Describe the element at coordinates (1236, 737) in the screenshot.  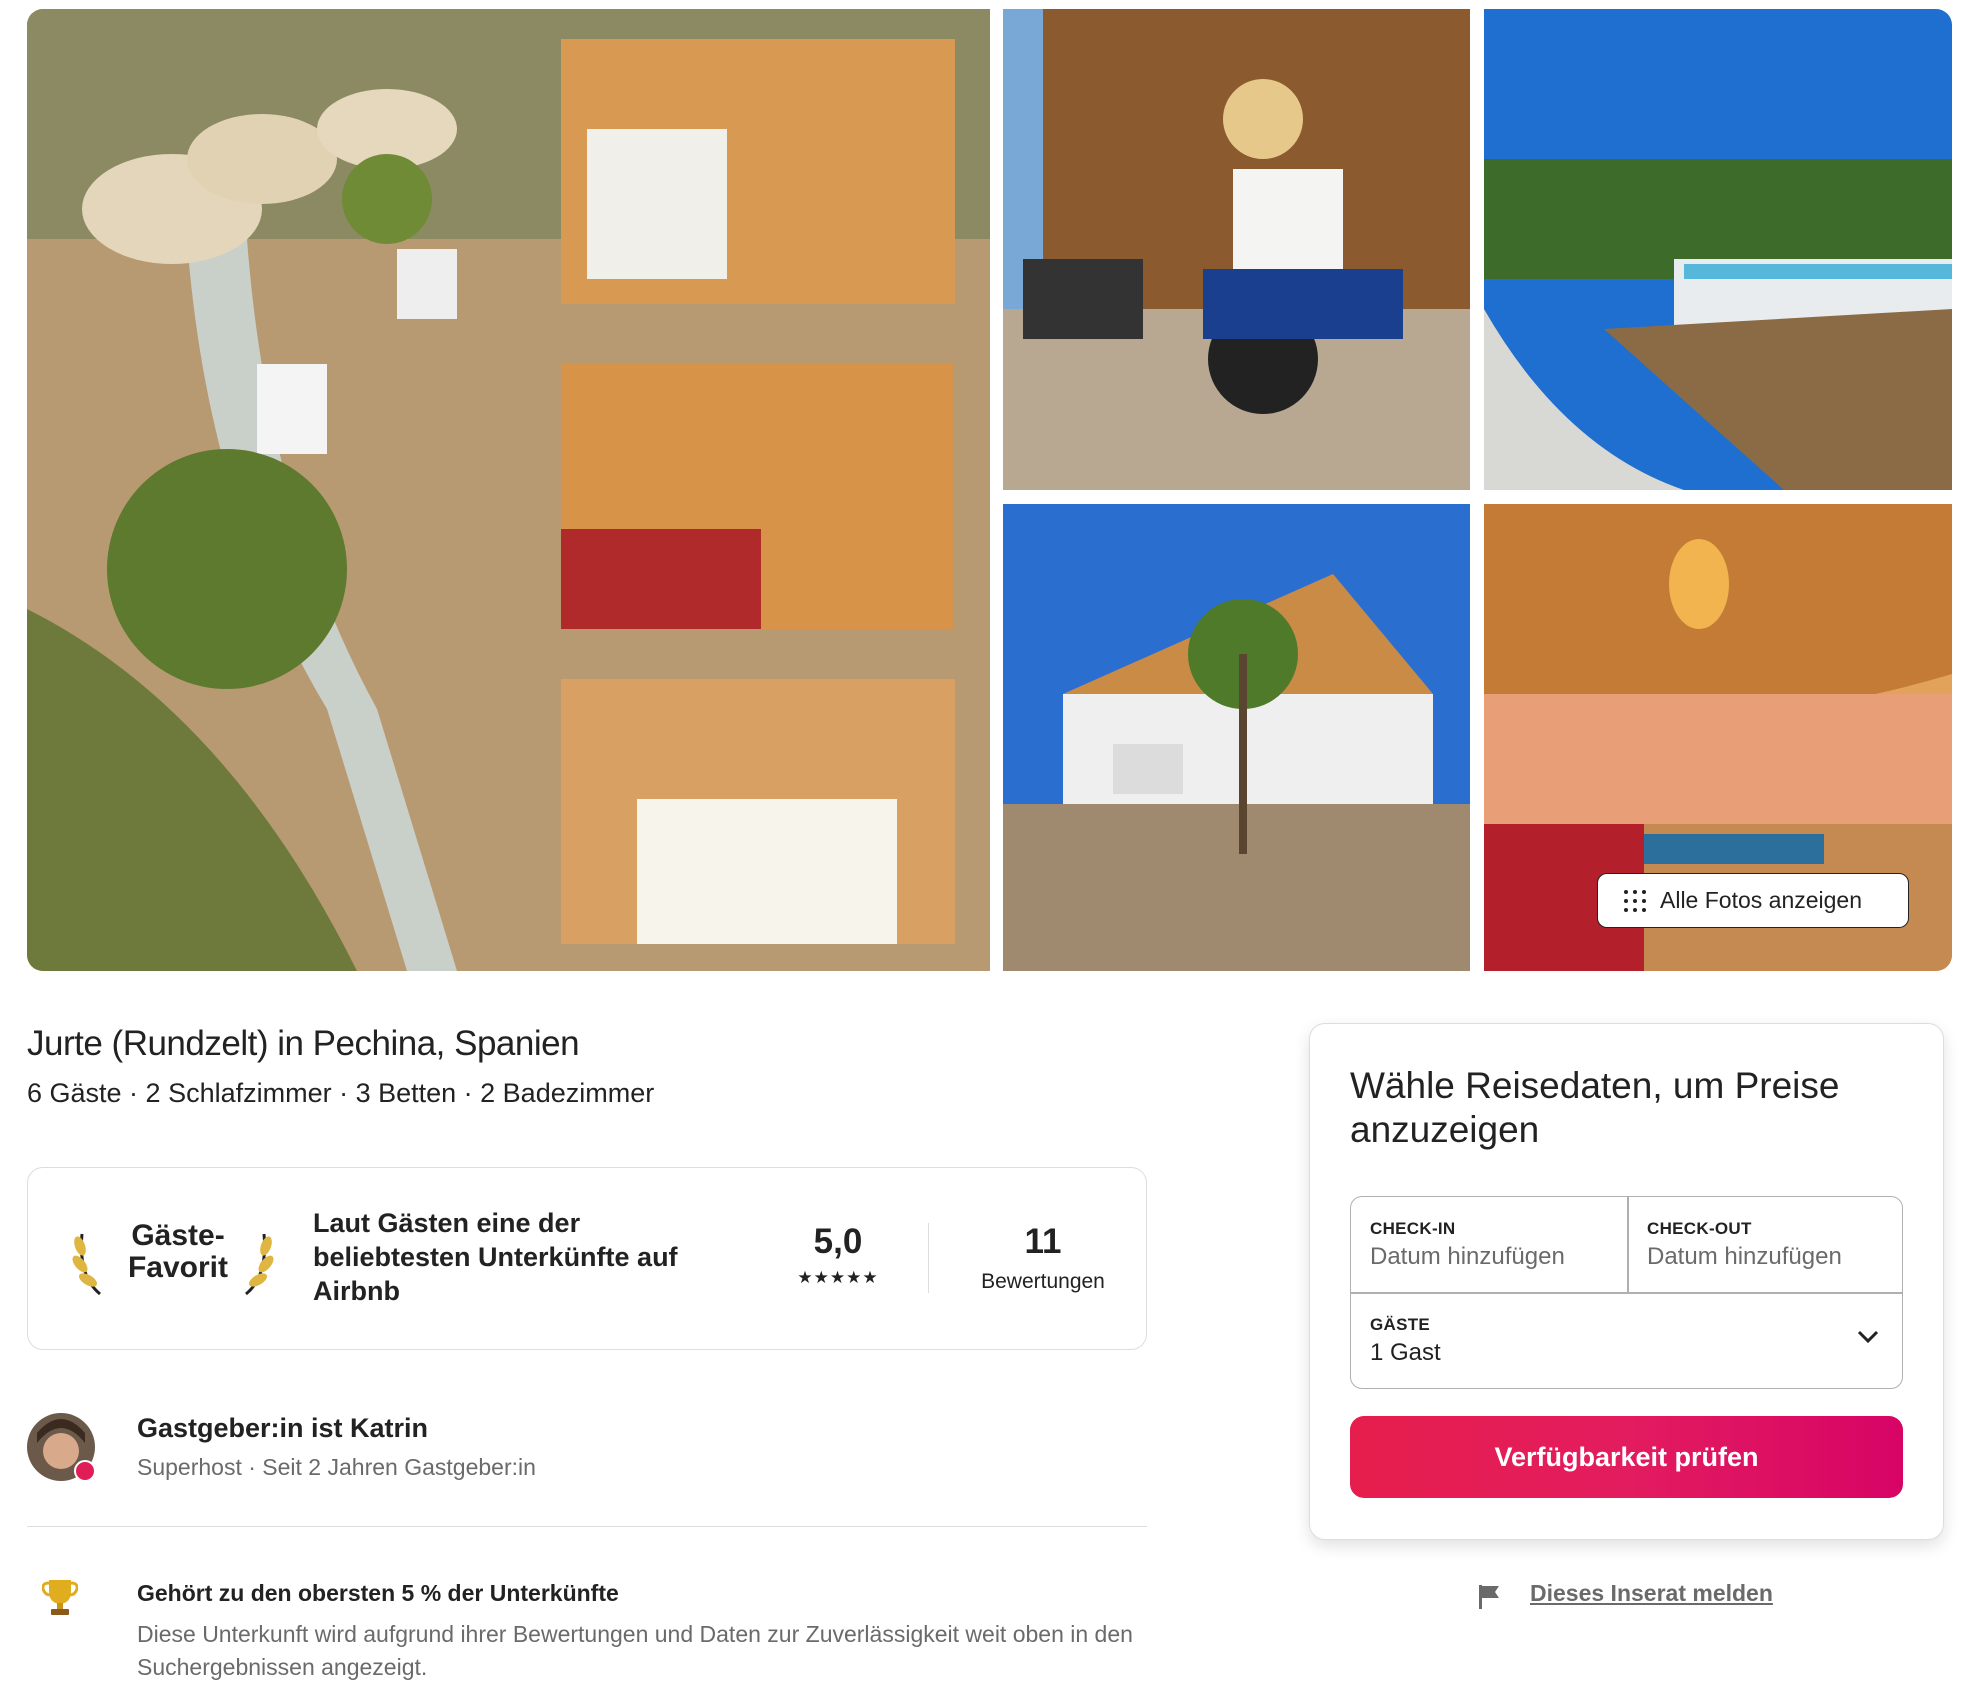
I see `sanitary-building-photo` at that location.